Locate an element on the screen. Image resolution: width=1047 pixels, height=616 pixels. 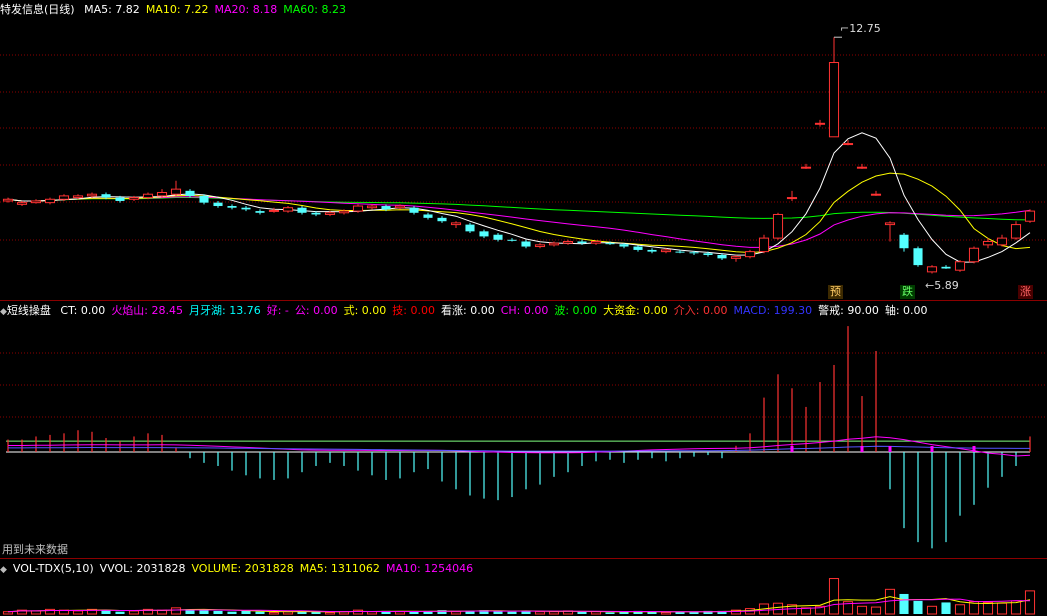
indicator-legend-item: CH: 0.00 is located at coordinates (524, 310).